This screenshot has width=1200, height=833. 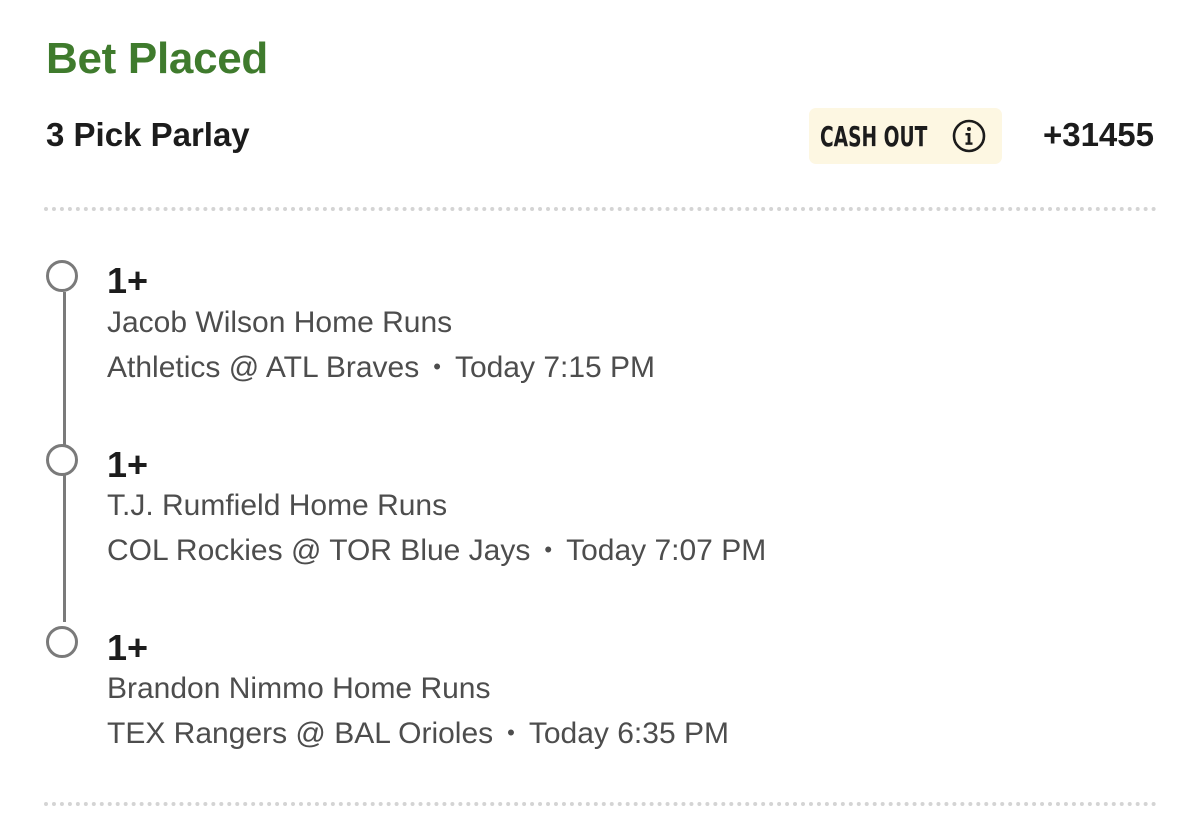 What do you see at coordinates (600, 209) in the screenshot?
I see `divider-top` at bounding box center [600, 209].